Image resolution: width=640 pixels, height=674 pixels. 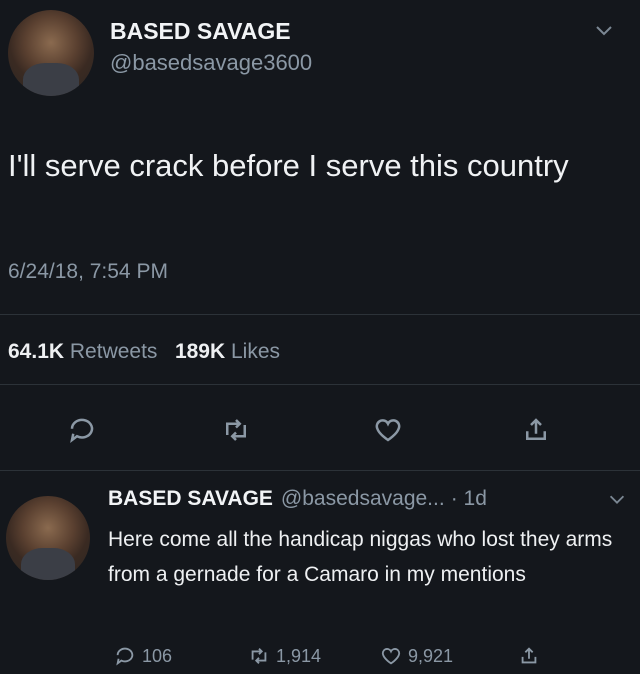 I want to click on retweets-stat: 64.1K Retweets, so click(x=82, y=351).